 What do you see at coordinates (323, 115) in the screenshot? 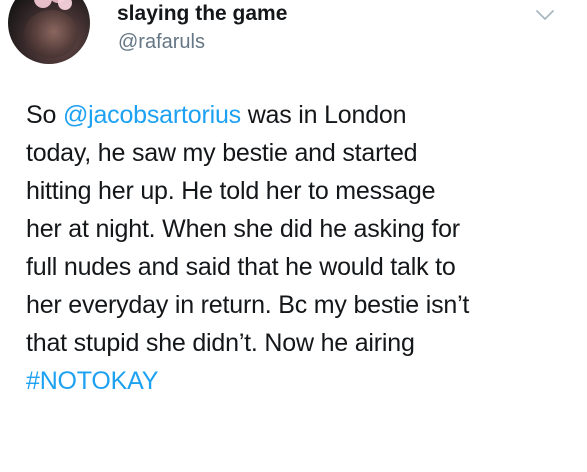
I see `tweet-text-segment: was in London` at bounding box center [323, 115].